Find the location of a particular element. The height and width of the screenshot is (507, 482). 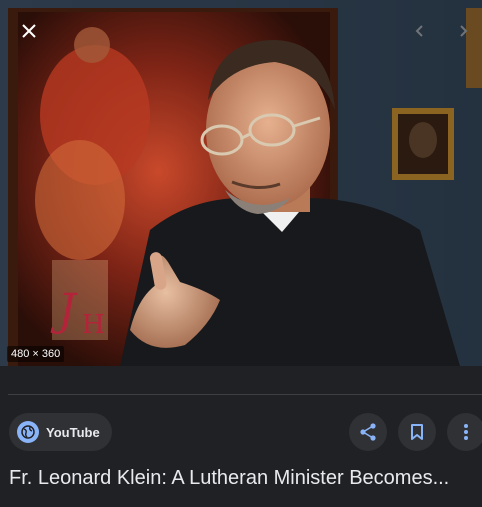

next-image-button is located at coordinates (463, 31).